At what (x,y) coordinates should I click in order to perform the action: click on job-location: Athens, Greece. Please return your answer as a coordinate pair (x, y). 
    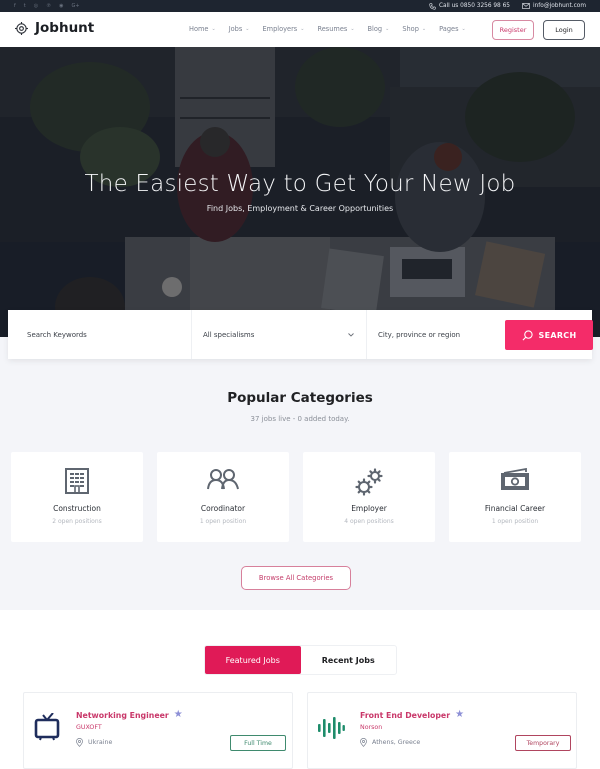
    Looking at the image, I should click on (390, 742).